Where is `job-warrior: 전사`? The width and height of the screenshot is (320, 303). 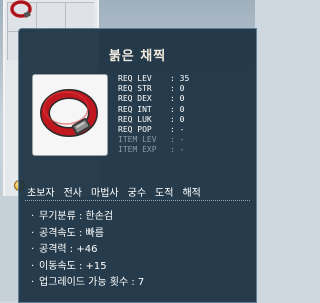 job-warrior: 전사 is located at coordinates (73, 193).